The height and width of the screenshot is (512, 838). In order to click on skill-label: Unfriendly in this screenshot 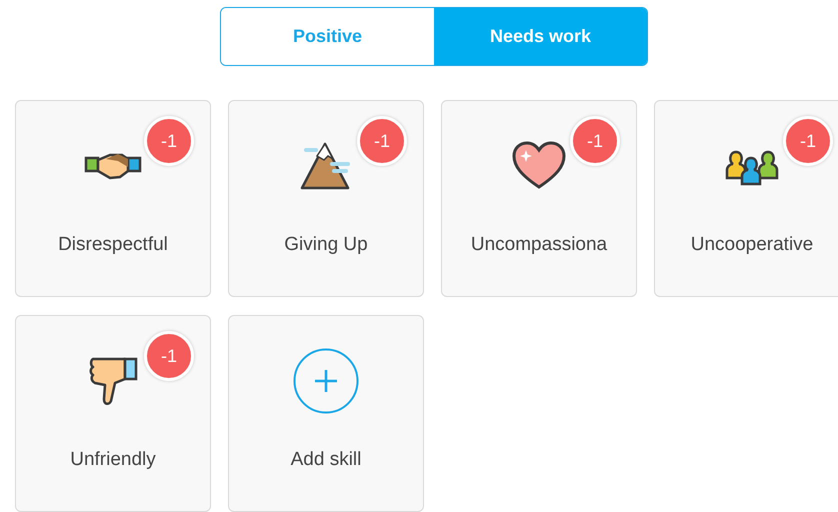, I will do `click(113, 460)`.